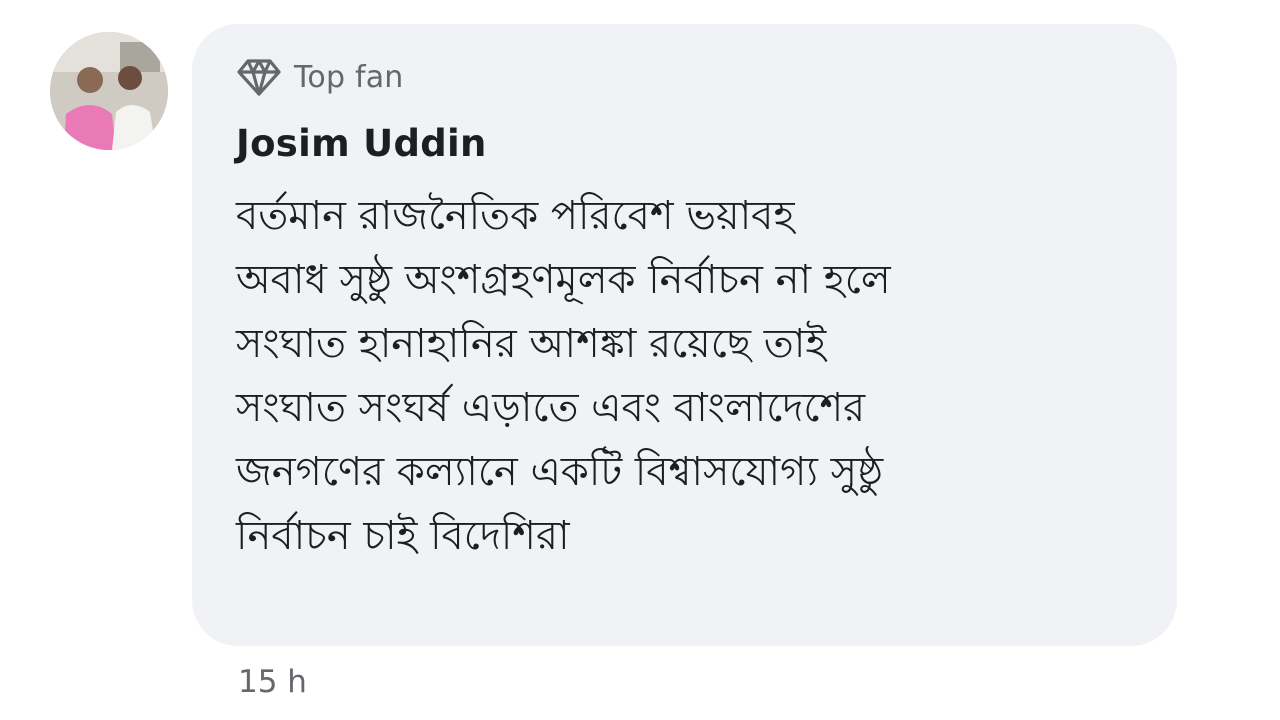  I want to click on comment-text-line: অবাধ সুষ্ঠু অংশগ্রহণমূলক নির্বাচন না হলে, so click(563, 280).